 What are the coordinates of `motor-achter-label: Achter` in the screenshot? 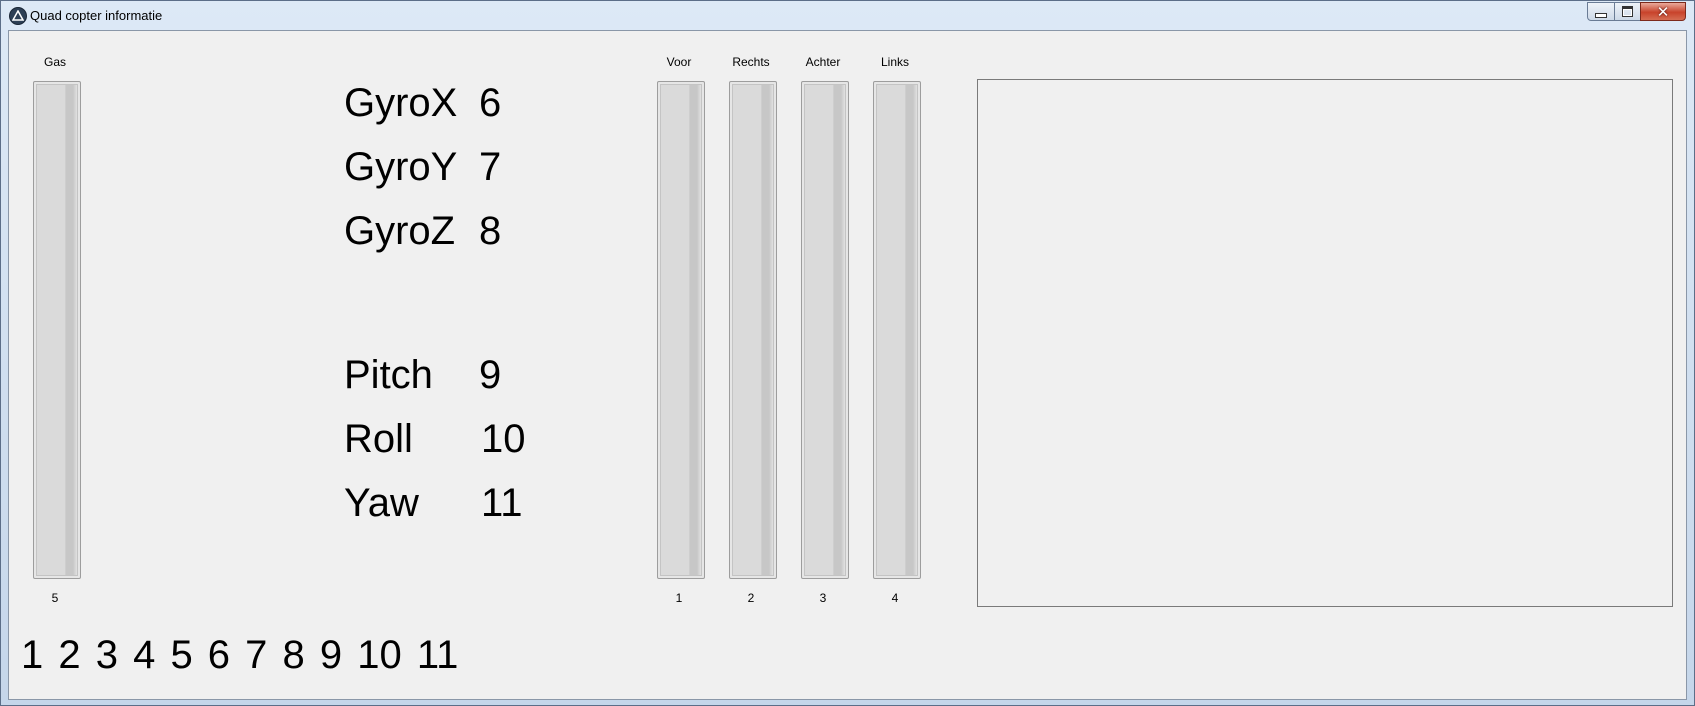 It's located at (823, 62).